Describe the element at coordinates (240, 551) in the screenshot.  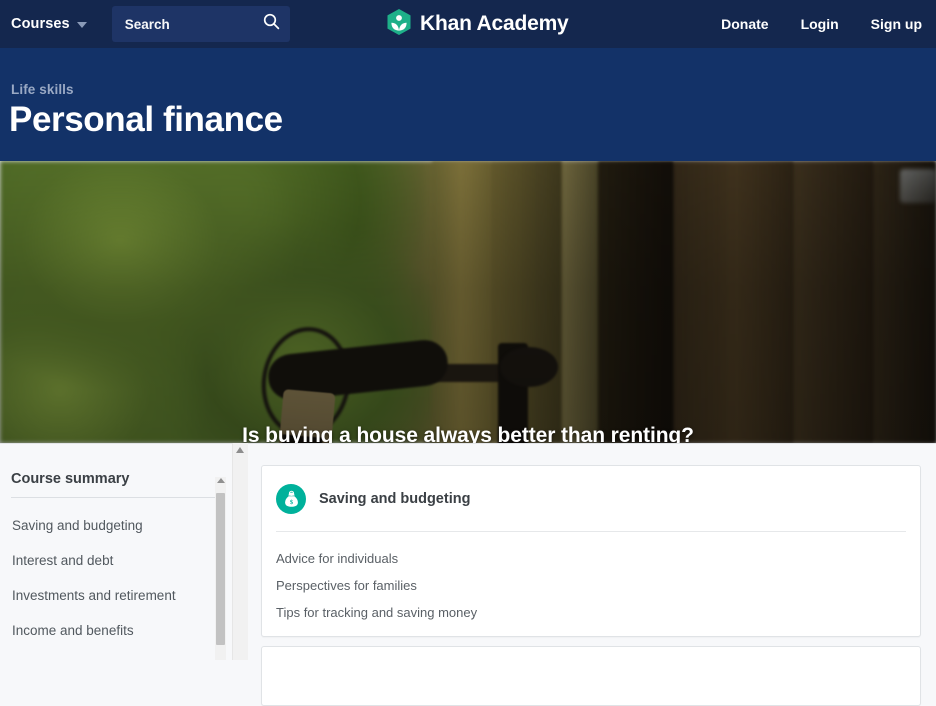
I see `page-scrollbar` at that location.